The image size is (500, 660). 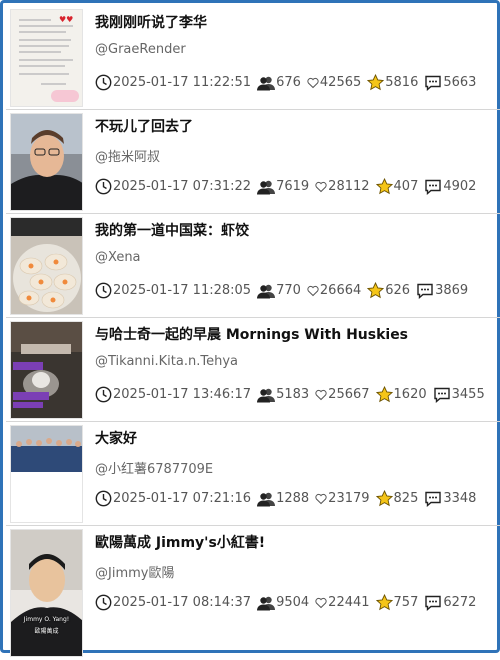 I want to click on post-followers-value: 770, so click(x=288, y=290).